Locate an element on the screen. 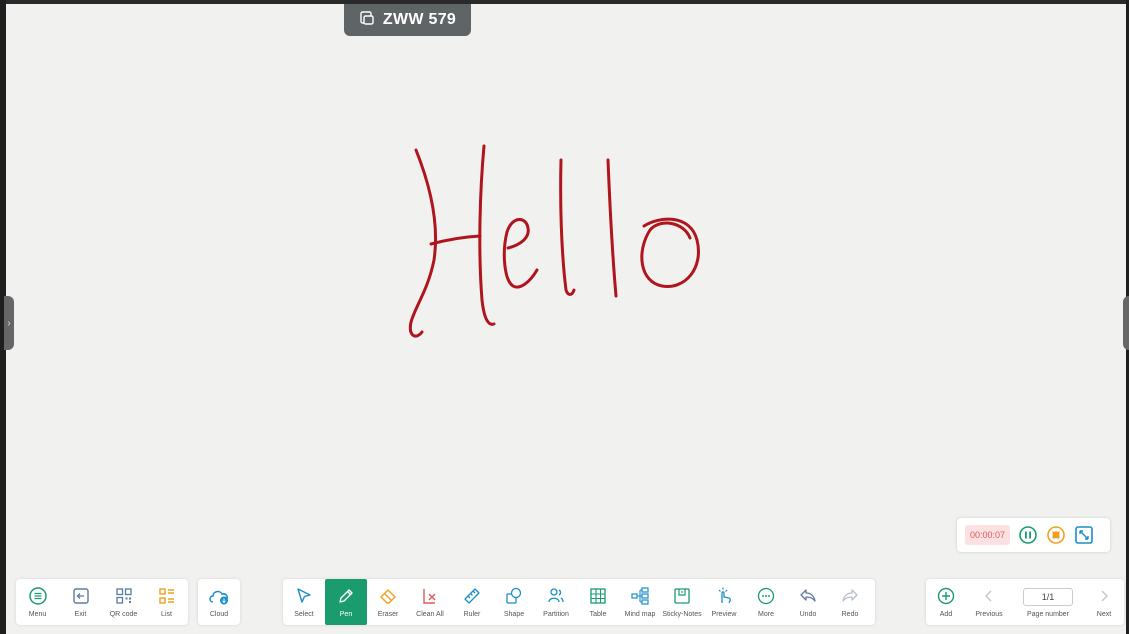 Image resolution: width=1129 pixels, height=634 pixels. add-page-button: Add is located at coordinates (946, 602).